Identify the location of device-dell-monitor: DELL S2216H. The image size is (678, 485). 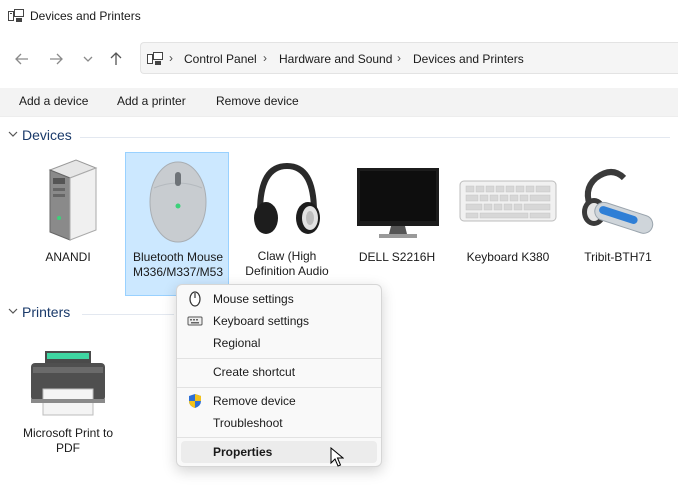
(397, 212).